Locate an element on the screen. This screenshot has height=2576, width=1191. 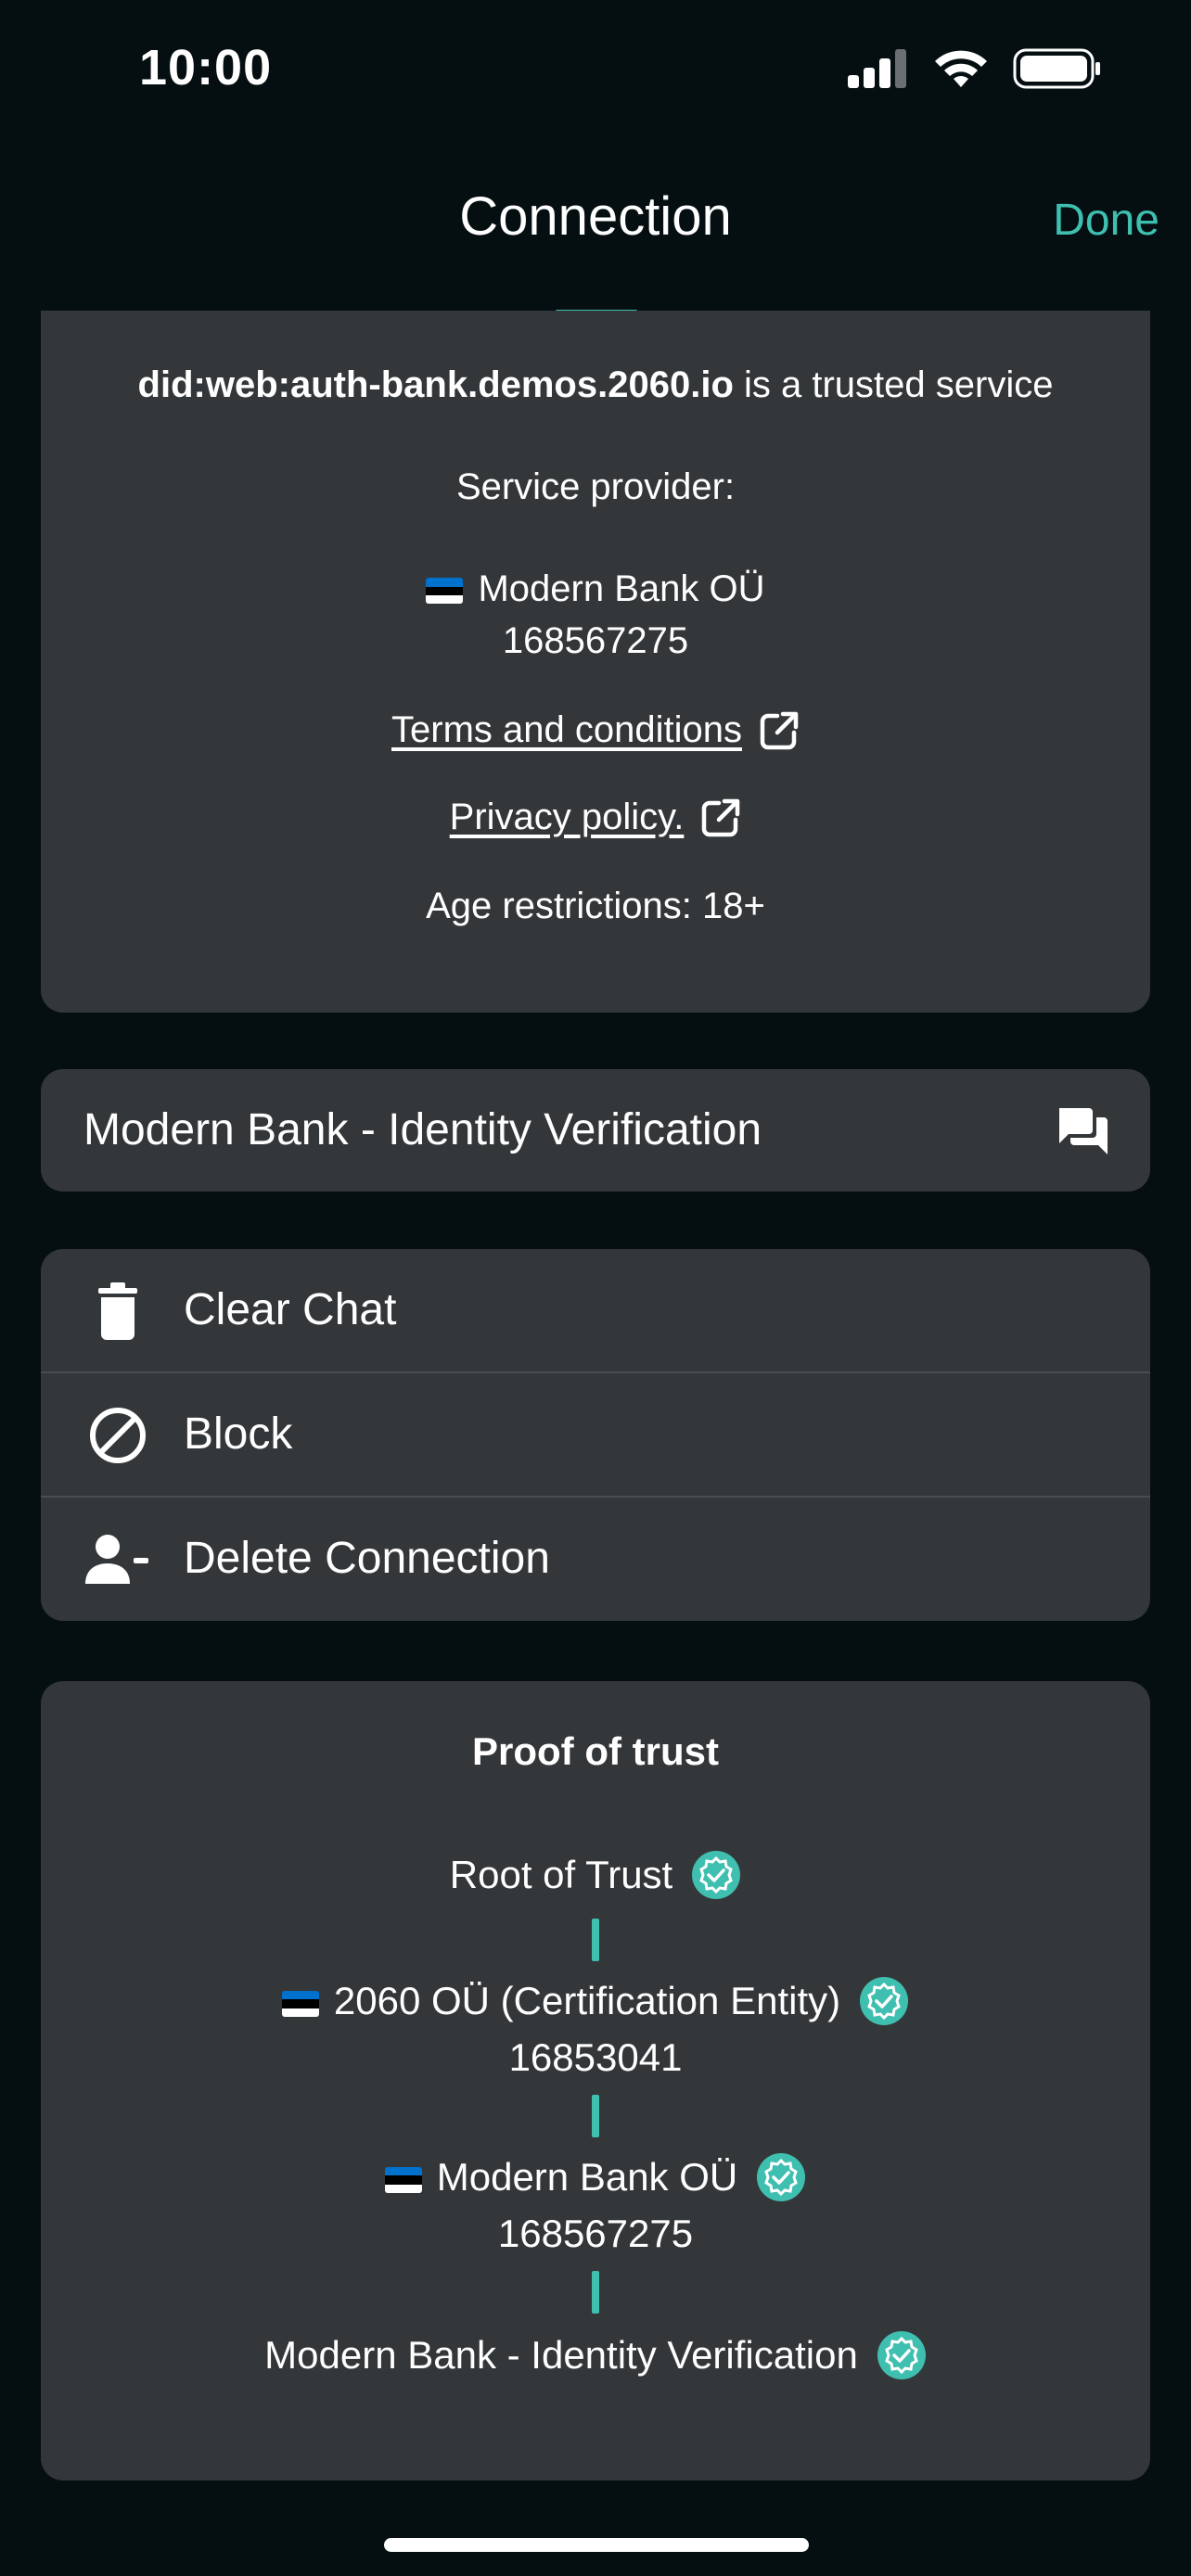
navigation-bar: Connection Done is located at coordinates (595, 222).